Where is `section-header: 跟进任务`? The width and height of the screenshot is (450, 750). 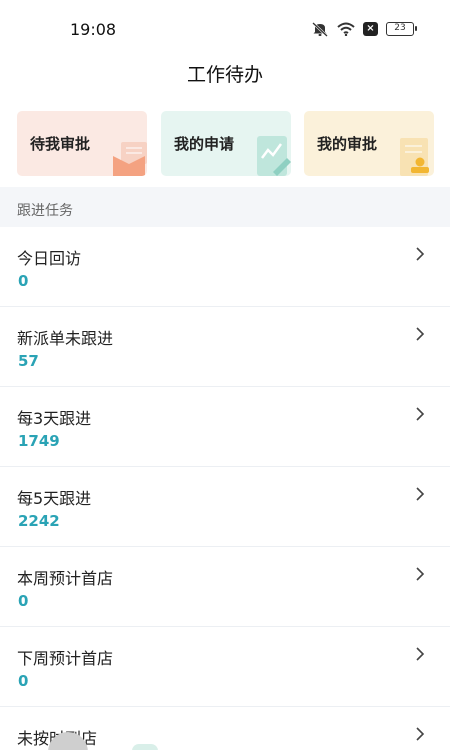
section-header: 跟进任务 is located at coordinates (225, 207).